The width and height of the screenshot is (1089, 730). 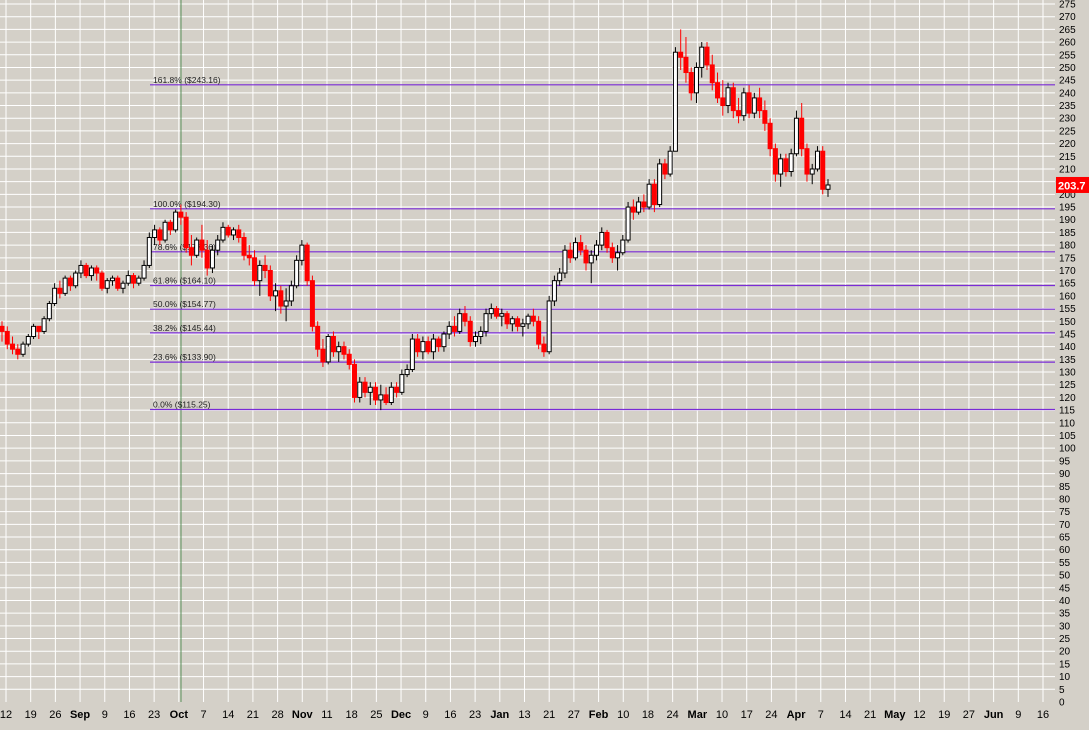 What do you see at coordinates (1067, 119) in the screenshot?
I see `y-tick-label: 230` at bounding box center [1067, 119].